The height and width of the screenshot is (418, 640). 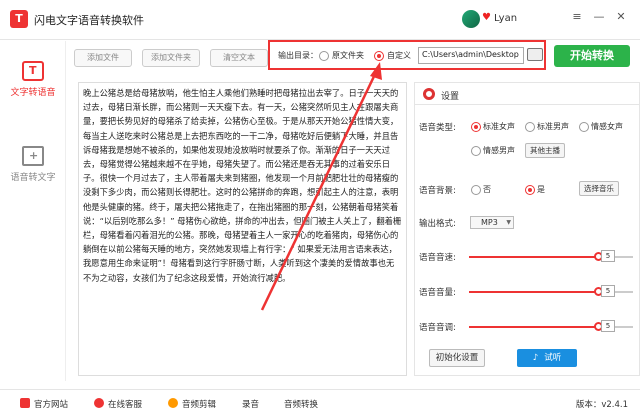 I want to click on listen-label: 试听, so click(x=553, y=358).